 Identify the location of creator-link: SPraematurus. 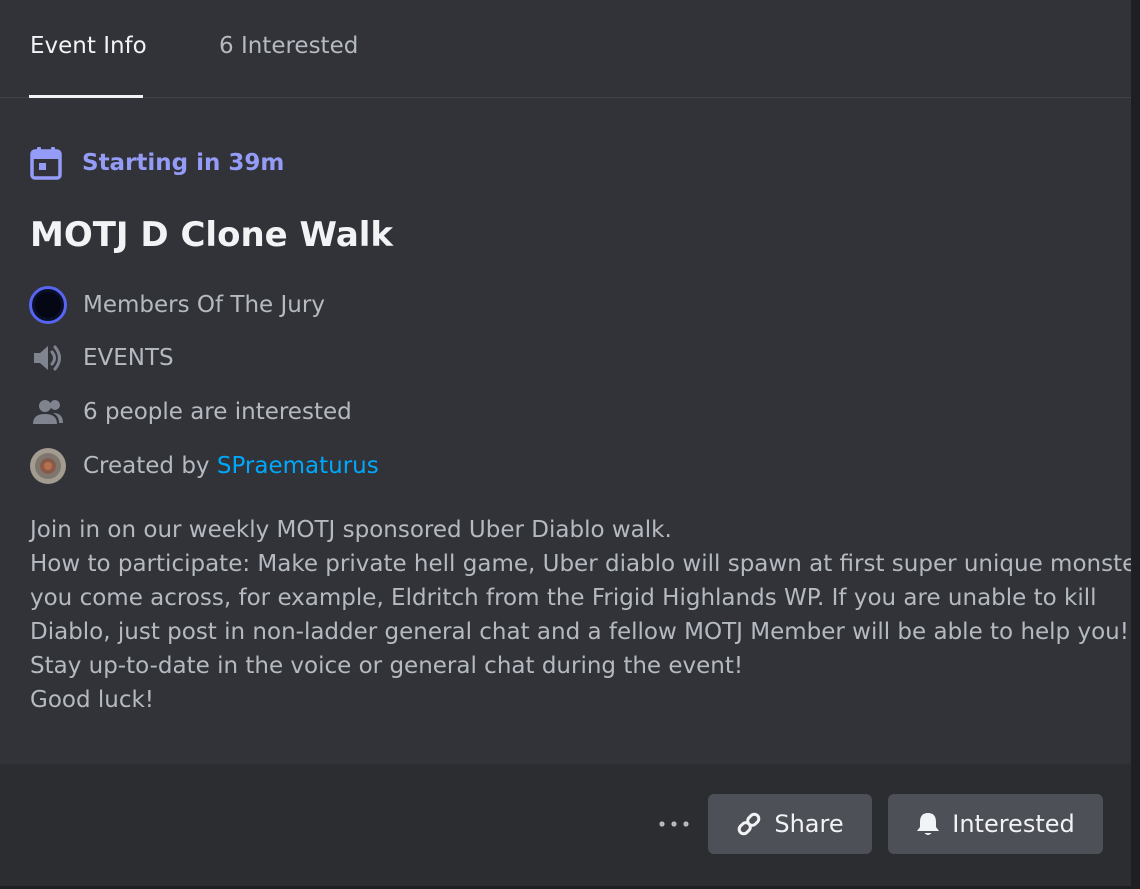
(298, 466).